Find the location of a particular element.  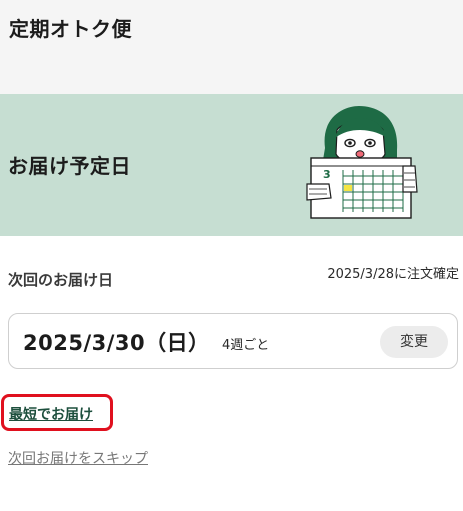

skip-next-delivery-link: 次回お届けをスキップ is located at coordinates (78, 458).